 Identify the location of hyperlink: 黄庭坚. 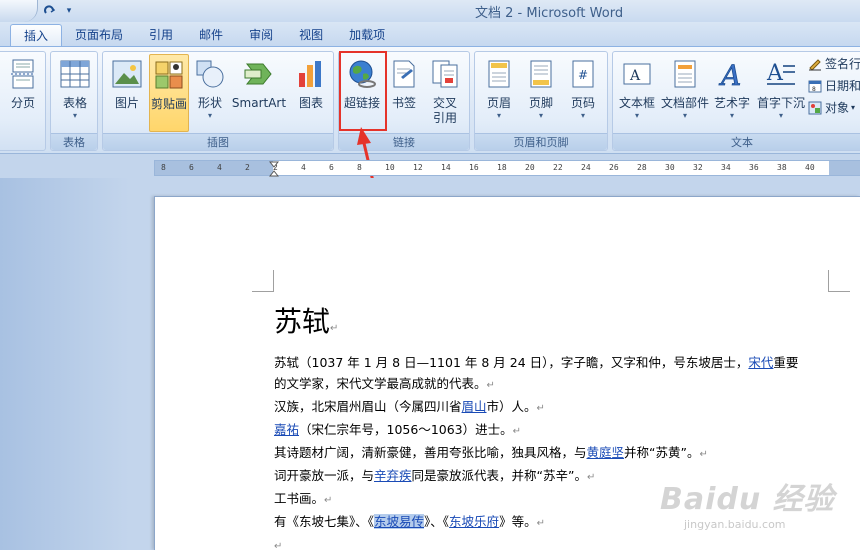
(606, 452).